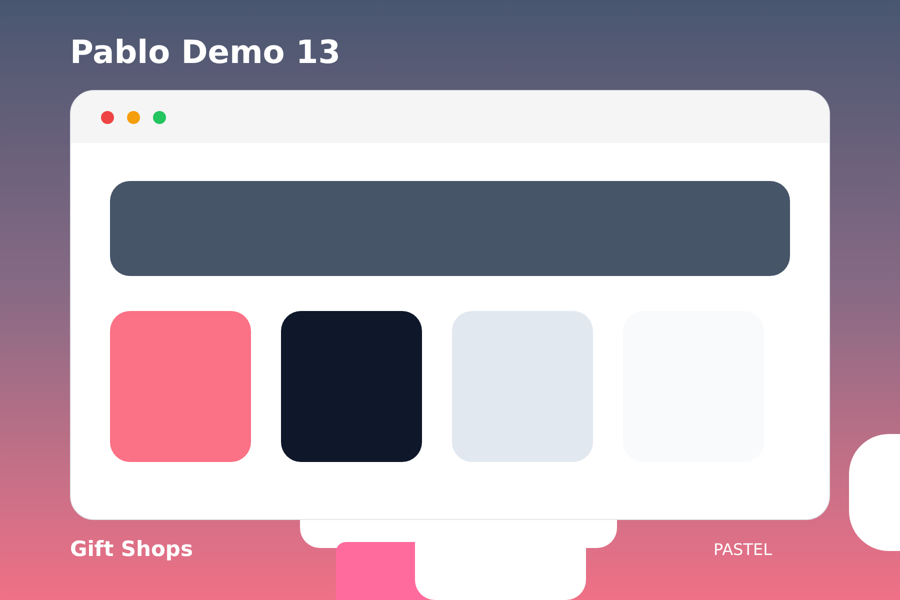 This screenshot has width=900, height=600. Describe the element at coordinates (131, 549) in the screenshot. I see `category-label: Gift Shops` at that location.